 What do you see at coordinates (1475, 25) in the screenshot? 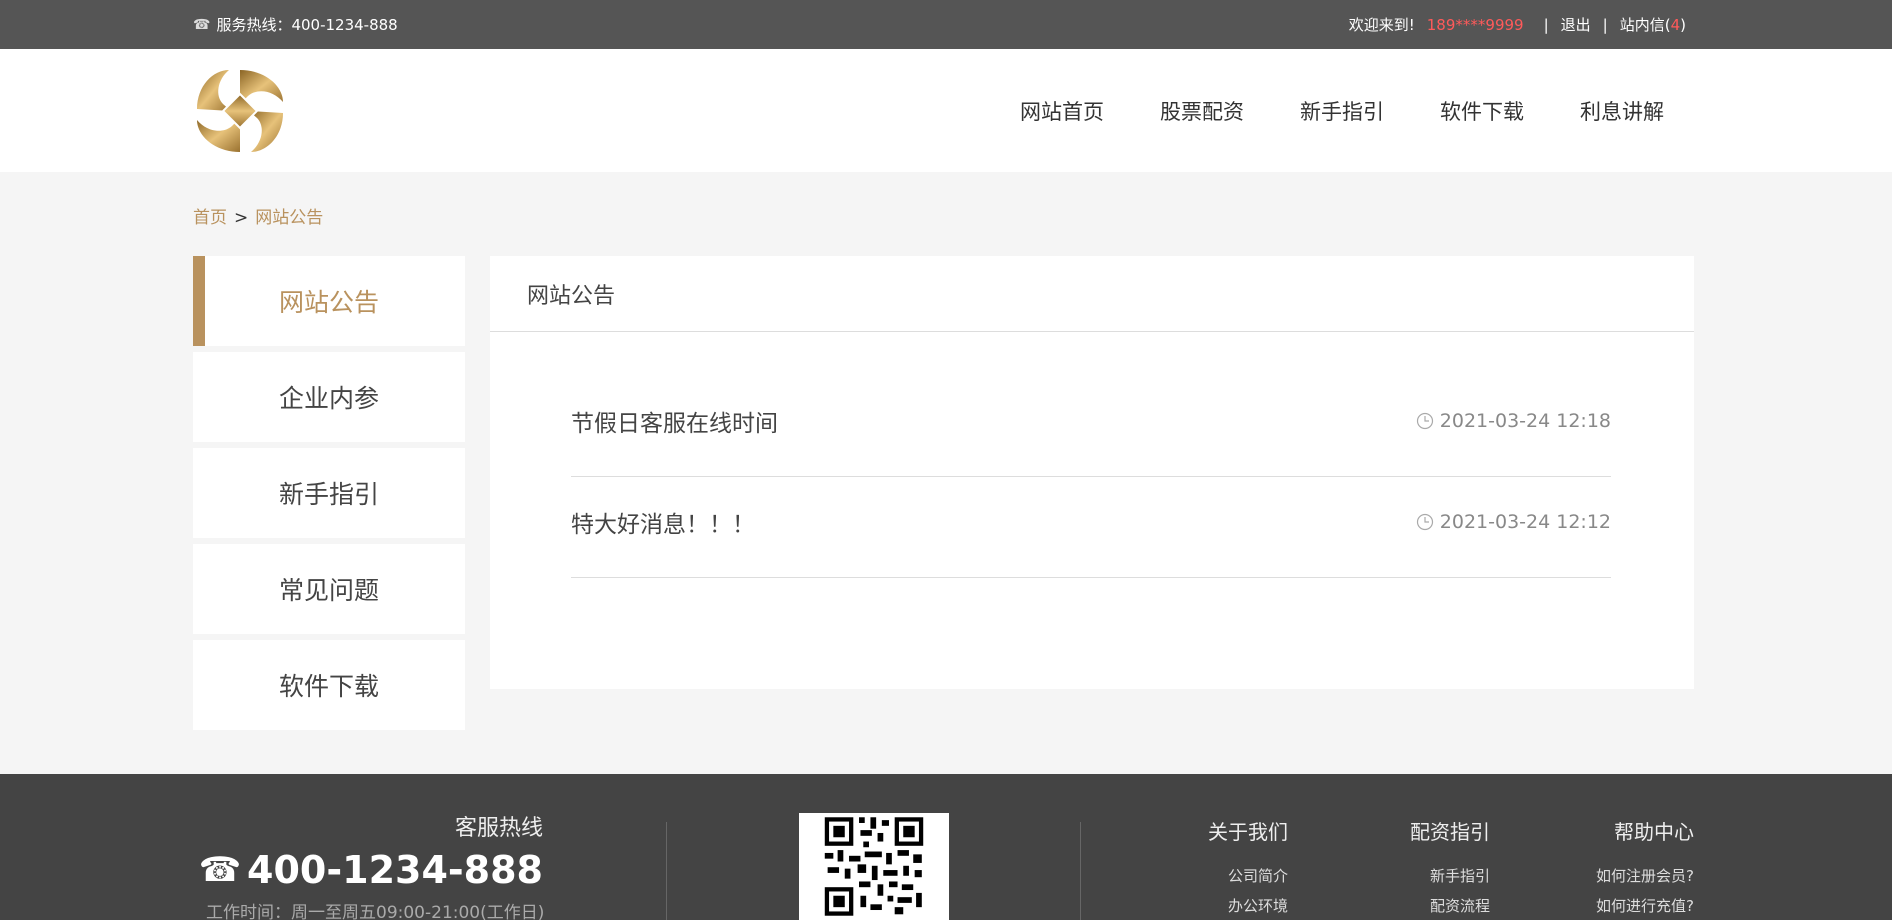
I see `user-phone-link: 189****9999` at bounding box center [1475, 25].